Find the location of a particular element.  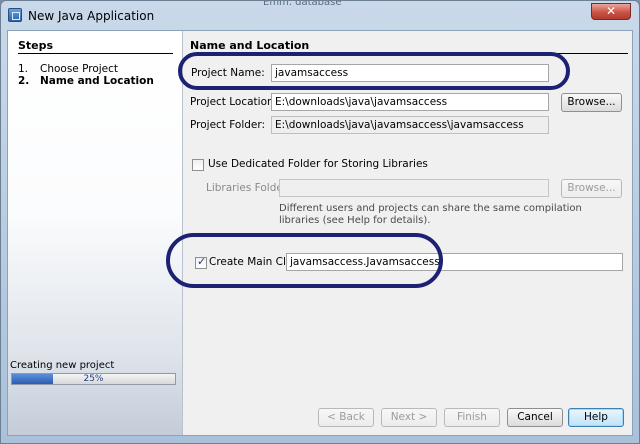

netbeans-app-icon is located at coordinates (15, 15).